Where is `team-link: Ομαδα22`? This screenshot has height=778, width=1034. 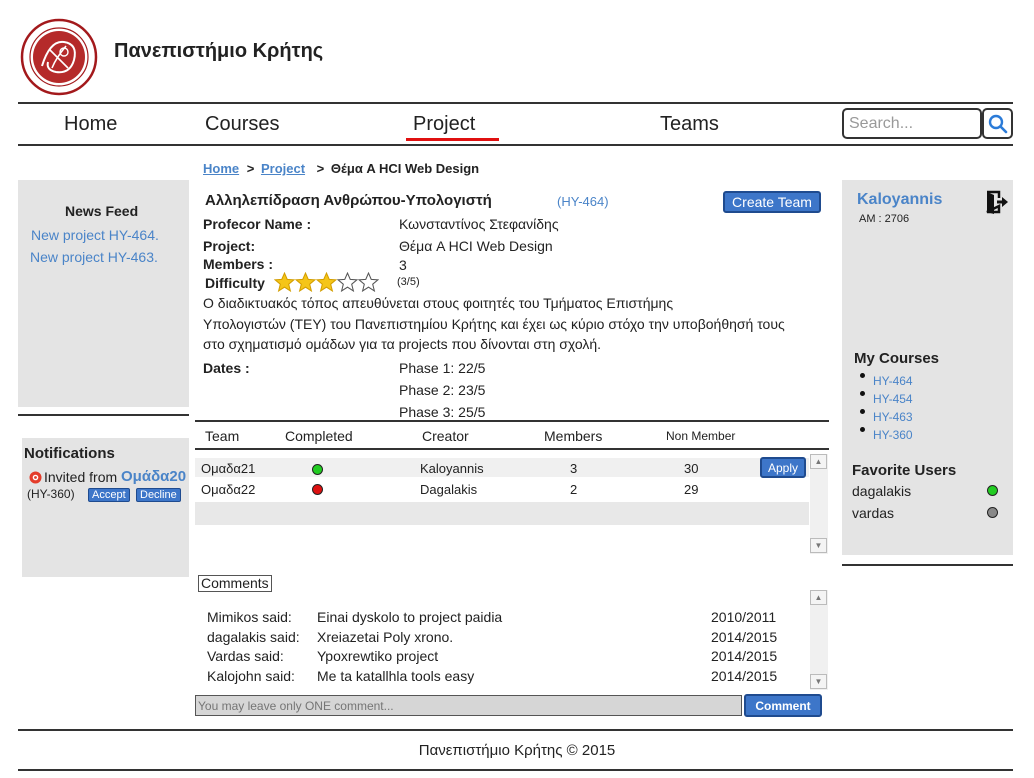 team-link: Ομαδα22 is located at coordinates (228, 489).